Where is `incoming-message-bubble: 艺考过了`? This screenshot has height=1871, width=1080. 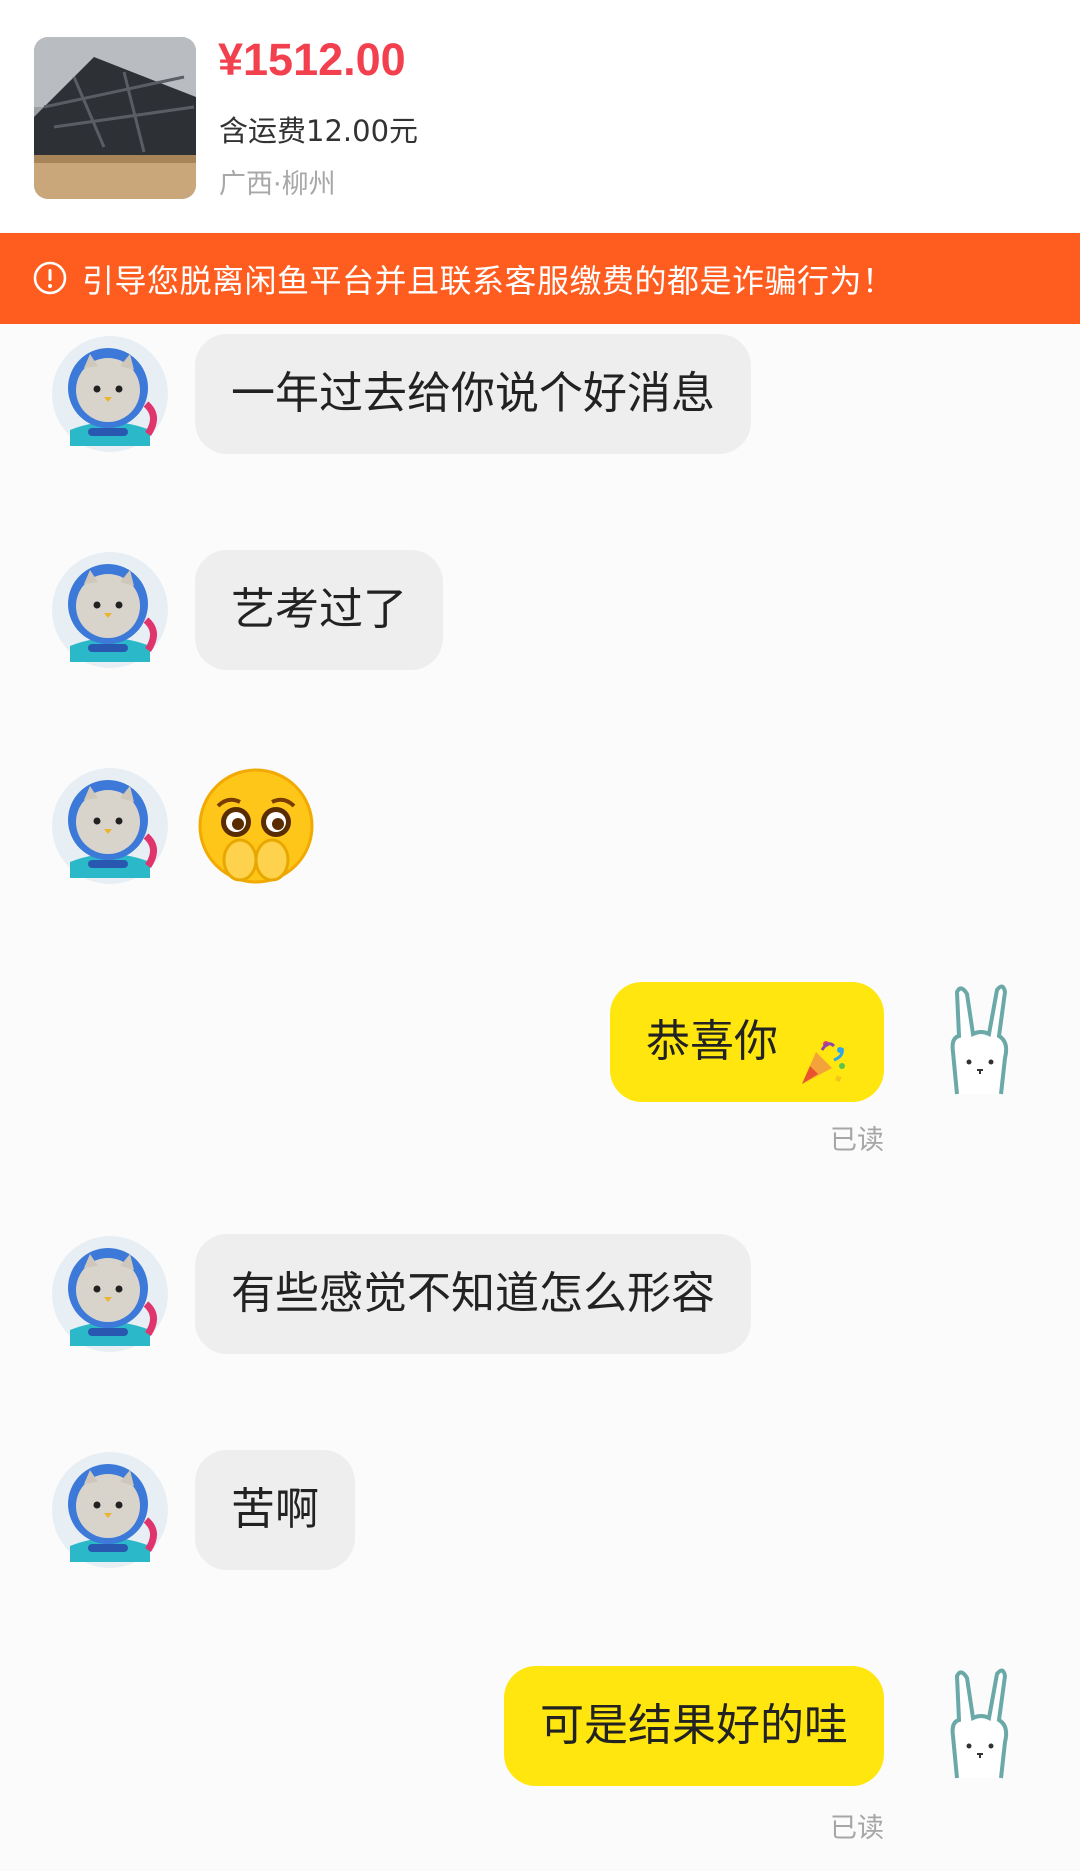
incoming-message-bubble: 艺考过了 is located at coordinates (319, 610).